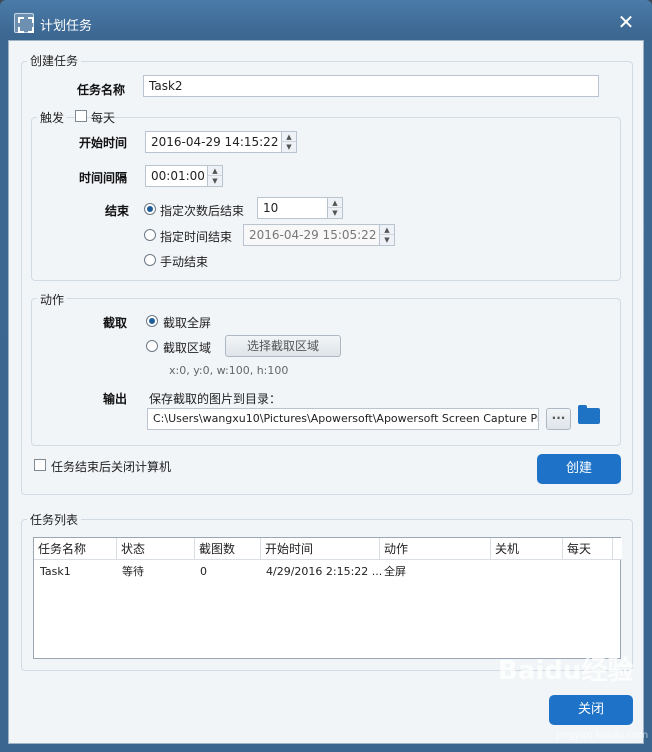 The width and height of the screenshot is (652, 752). I want to click on end-manual-radio, so click(150, 260).